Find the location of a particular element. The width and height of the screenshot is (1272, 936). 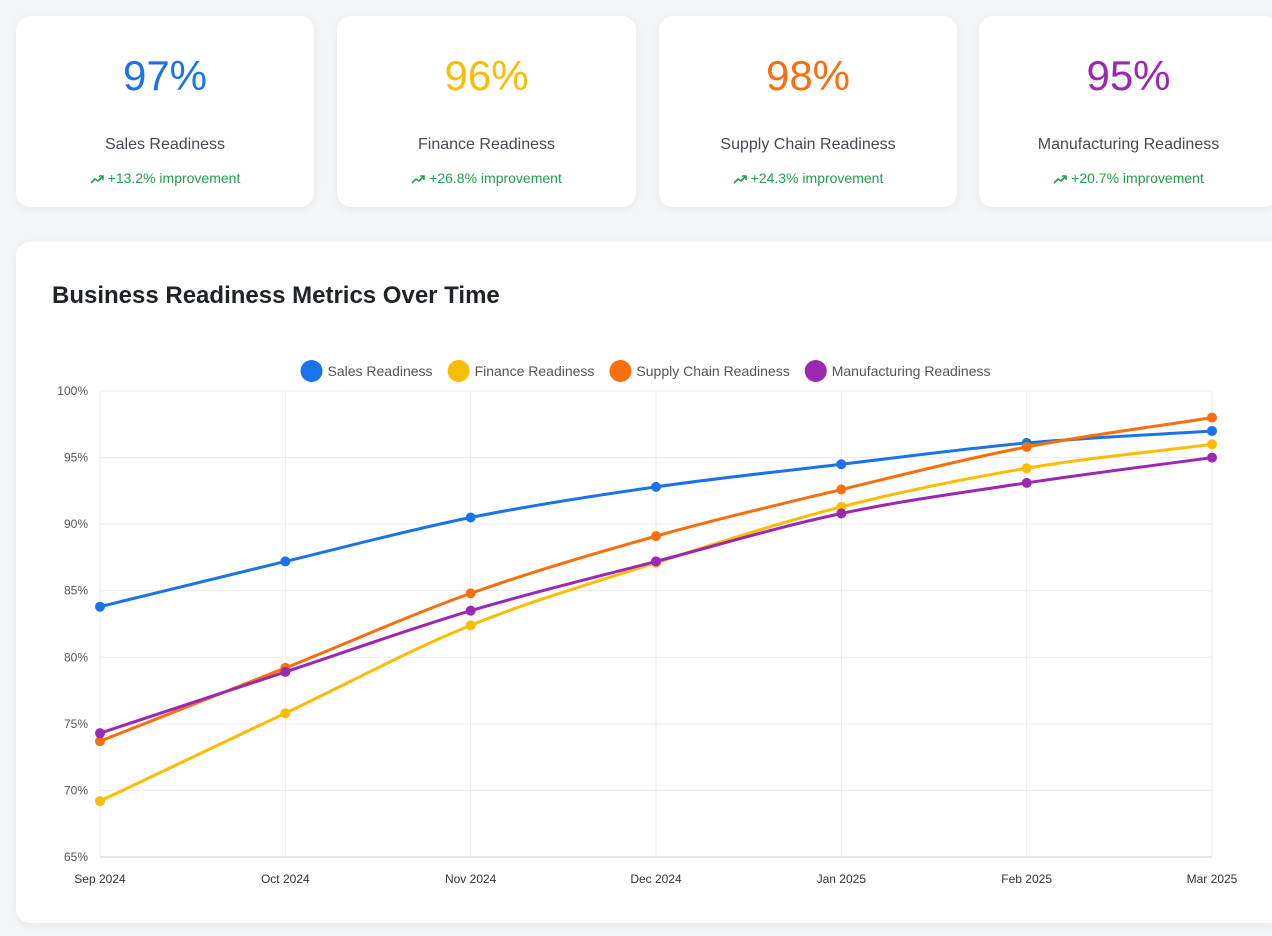

x-tick-label: Jan 2025 is located at coordinates (842, 879).